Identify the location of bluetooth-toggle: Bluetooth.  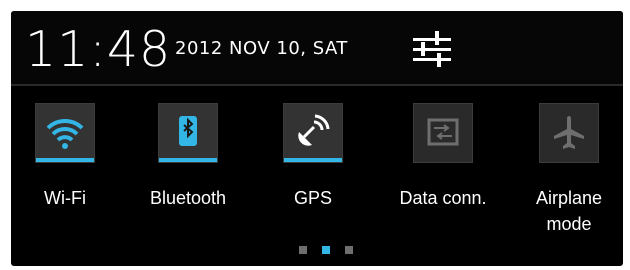
(188, 173).